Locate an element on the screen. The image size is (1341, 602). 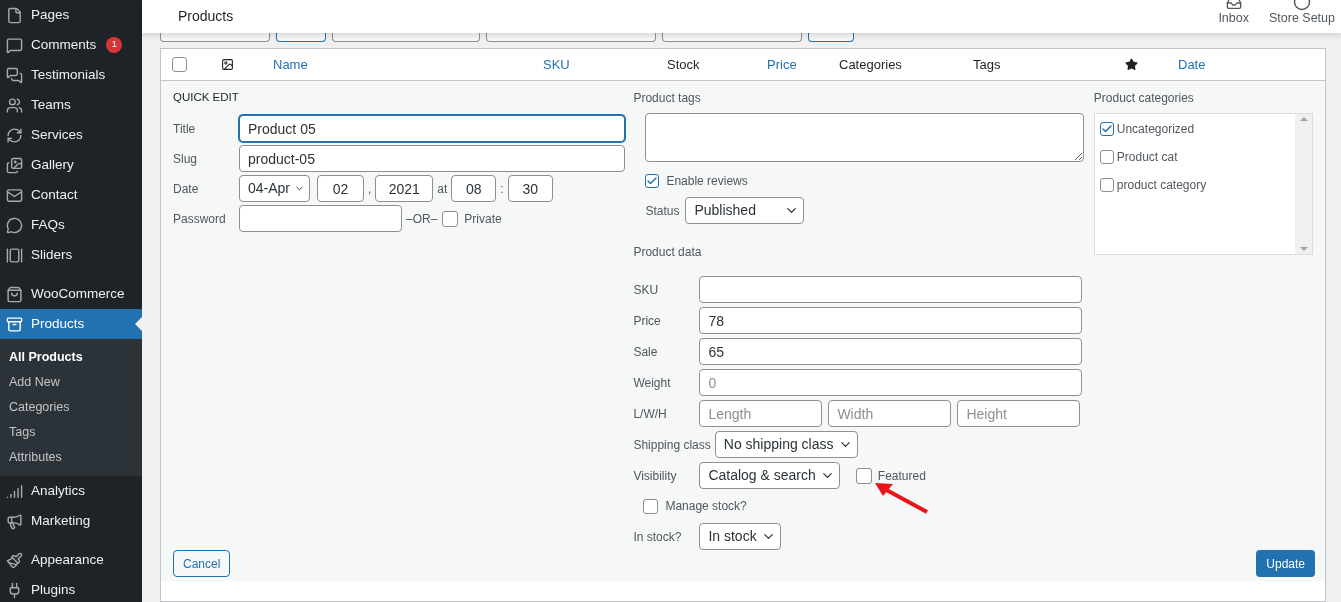
bar-chart-icon is located at coordinates (14, 491).